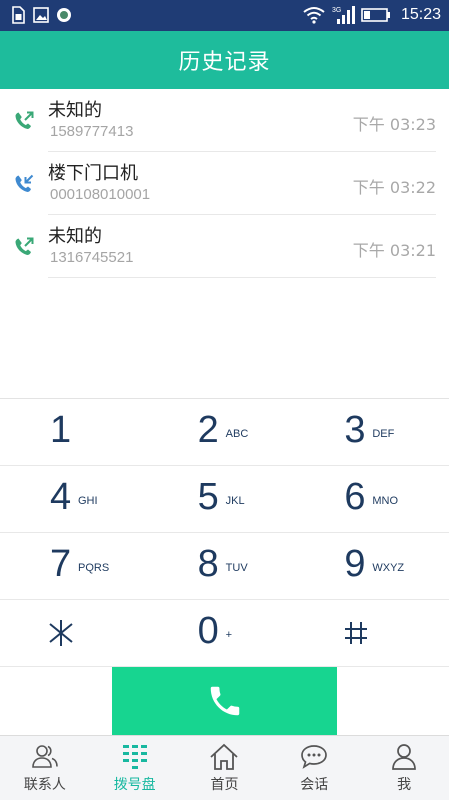 This screenshot has width=449, height=800. I want to click on bottom-navigation: 联系人 拨号盘 首页 会话 我, so click(224, 767).